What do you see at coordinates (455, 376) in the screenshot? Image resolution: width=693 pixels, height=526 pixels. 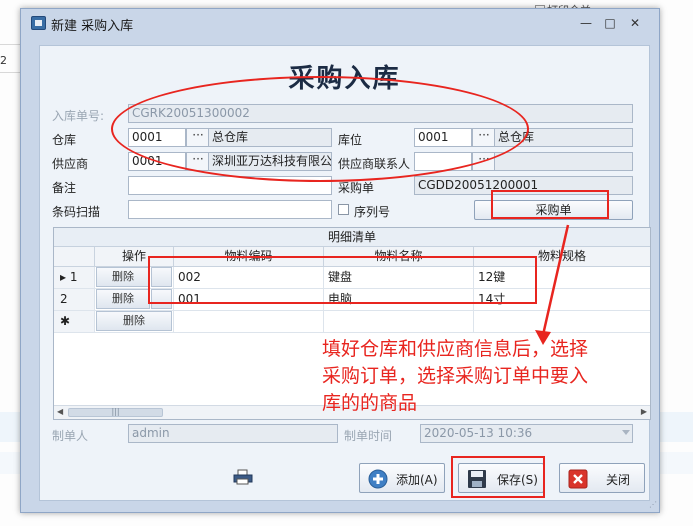 I see `annotation-text: 填好仓库和供应商信息后，选择 采购订单，选择采购订单中要入 库的的商品` at bounding box center [455, 376].